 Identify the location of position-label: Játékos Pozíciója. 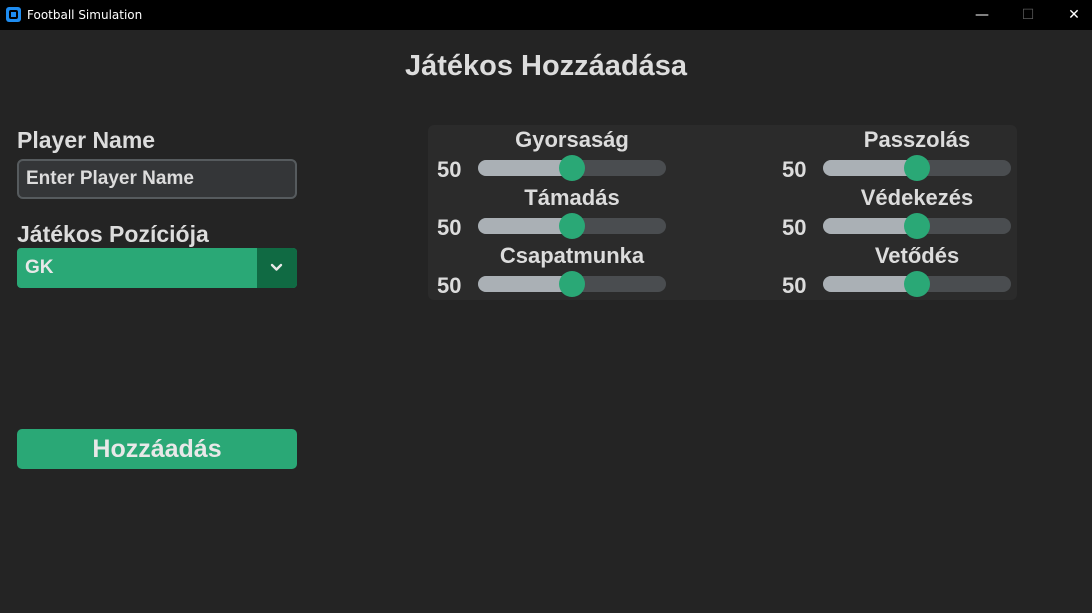
(113, 234).